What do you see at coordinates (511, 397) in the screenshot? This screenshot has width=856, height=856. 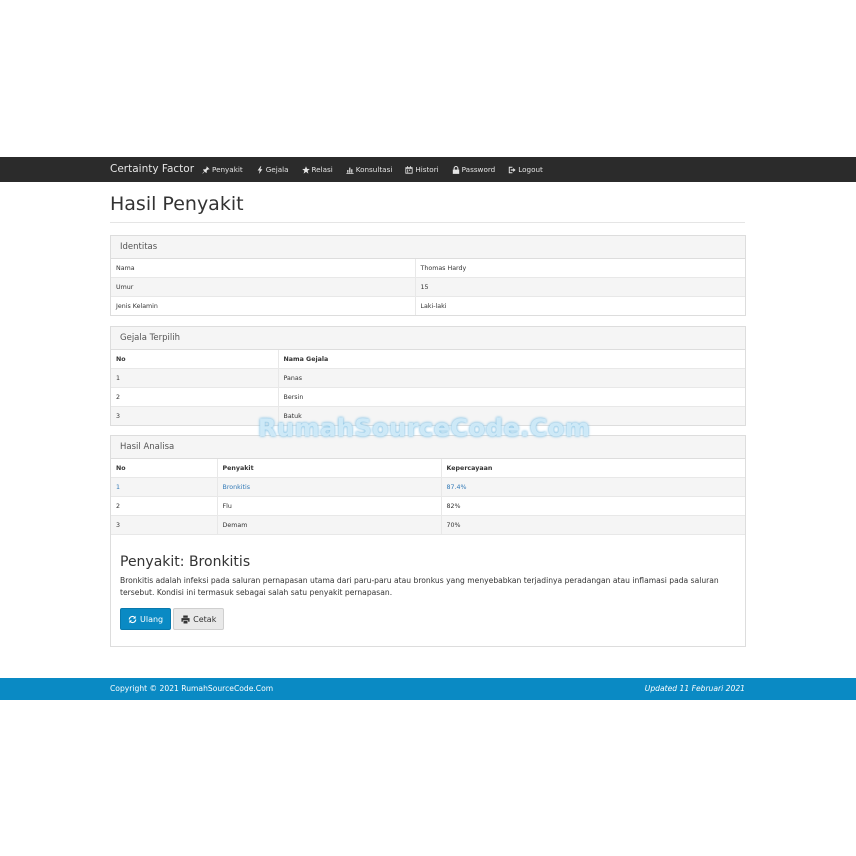 I see `gejala-nama: Bersin` at bounding box center [511, 397].